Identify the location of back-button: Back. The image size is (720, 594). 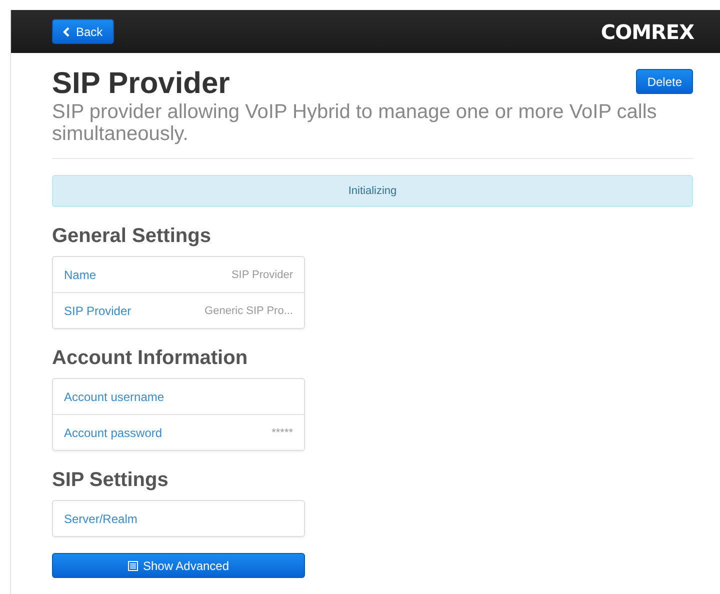
(83, 31).